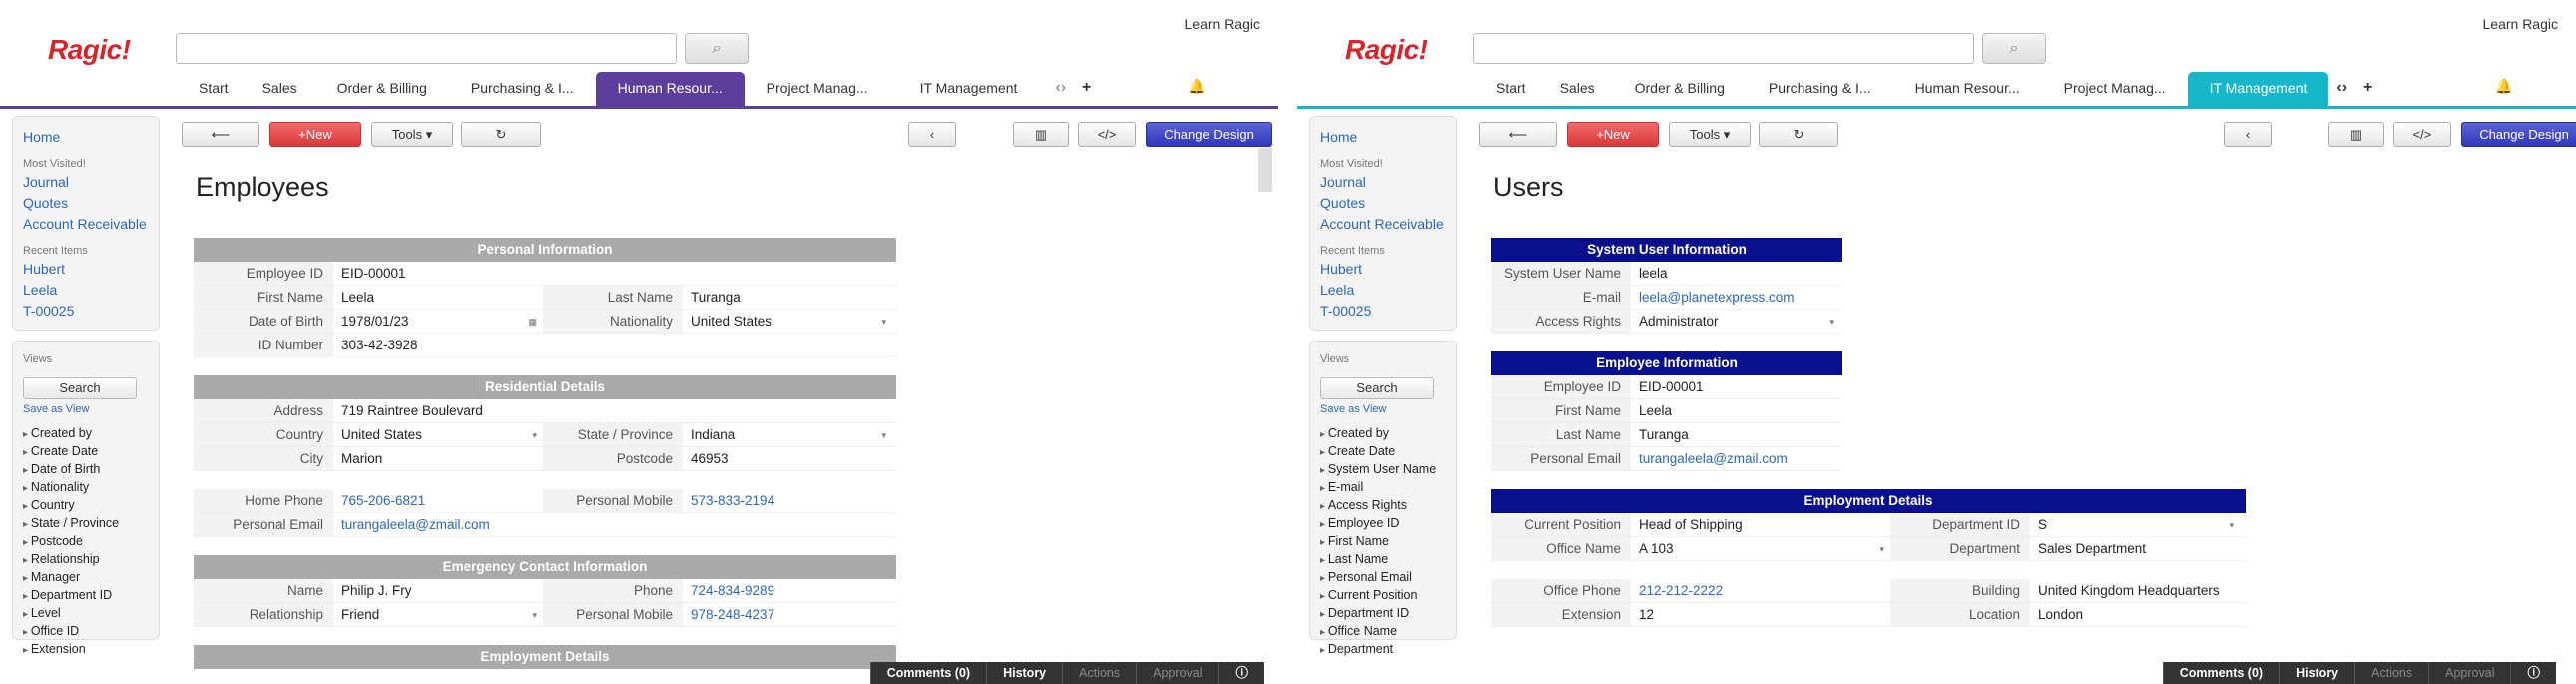 The width and height of the screenshot is (2576, 684). What do you see at coordinates (1723, 48) in the screenshot?
I see `search-input` at bounding box center [1723, 48].